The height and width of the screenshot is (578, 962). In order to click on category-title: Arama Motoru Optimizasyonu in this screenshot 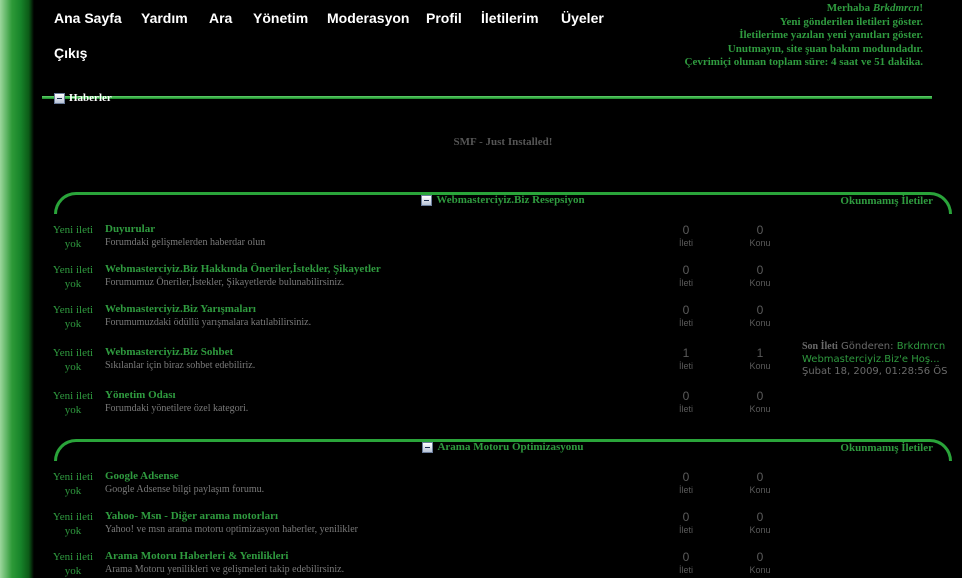, I will do `click(498, 447)`.